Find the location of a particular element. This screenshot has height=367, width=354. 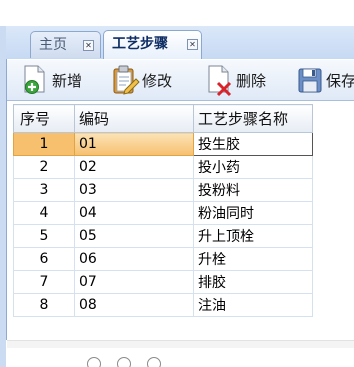

tab-home: 主页 ✕ is located at coordinates (65, 44).